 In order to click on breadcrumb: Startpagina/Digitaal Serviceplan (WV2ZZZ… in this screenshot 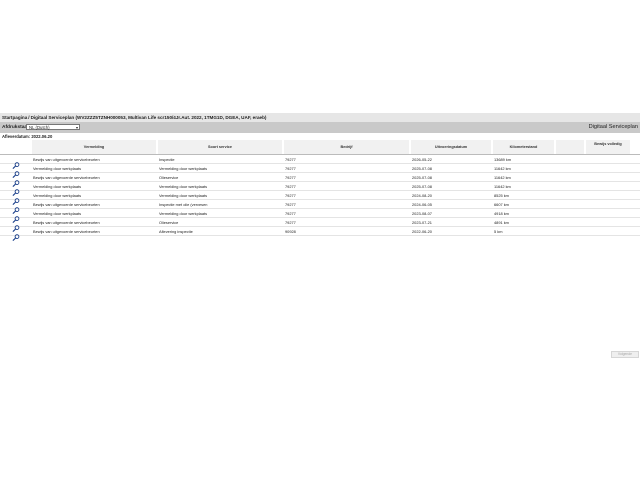, I will do `click(320, 117)`.